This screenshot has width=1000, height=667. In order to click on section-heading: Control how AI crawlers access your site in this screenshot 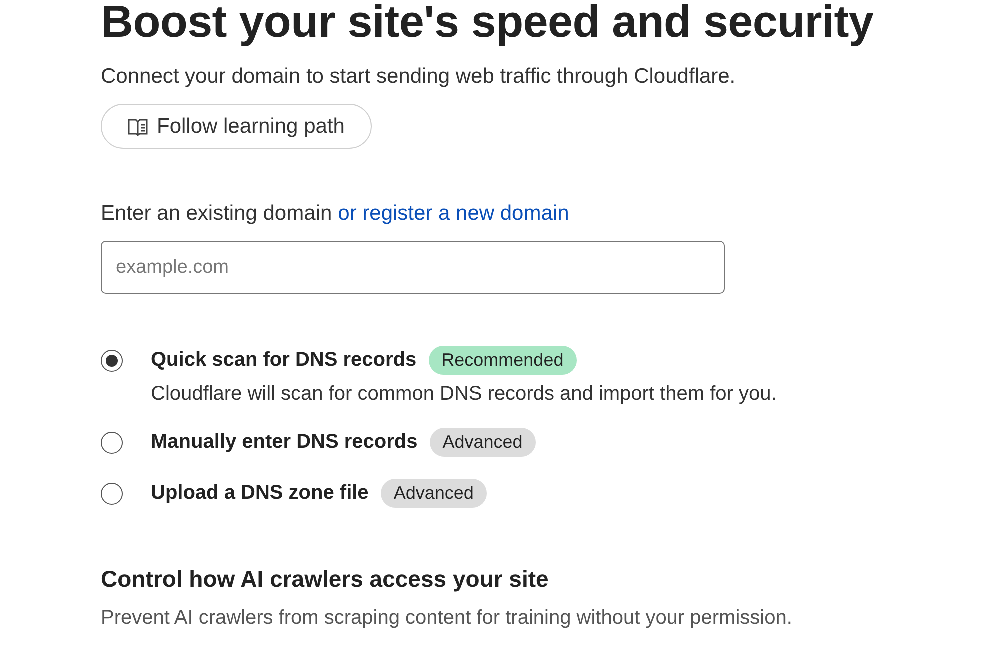, I will do `click(325, 579)`.